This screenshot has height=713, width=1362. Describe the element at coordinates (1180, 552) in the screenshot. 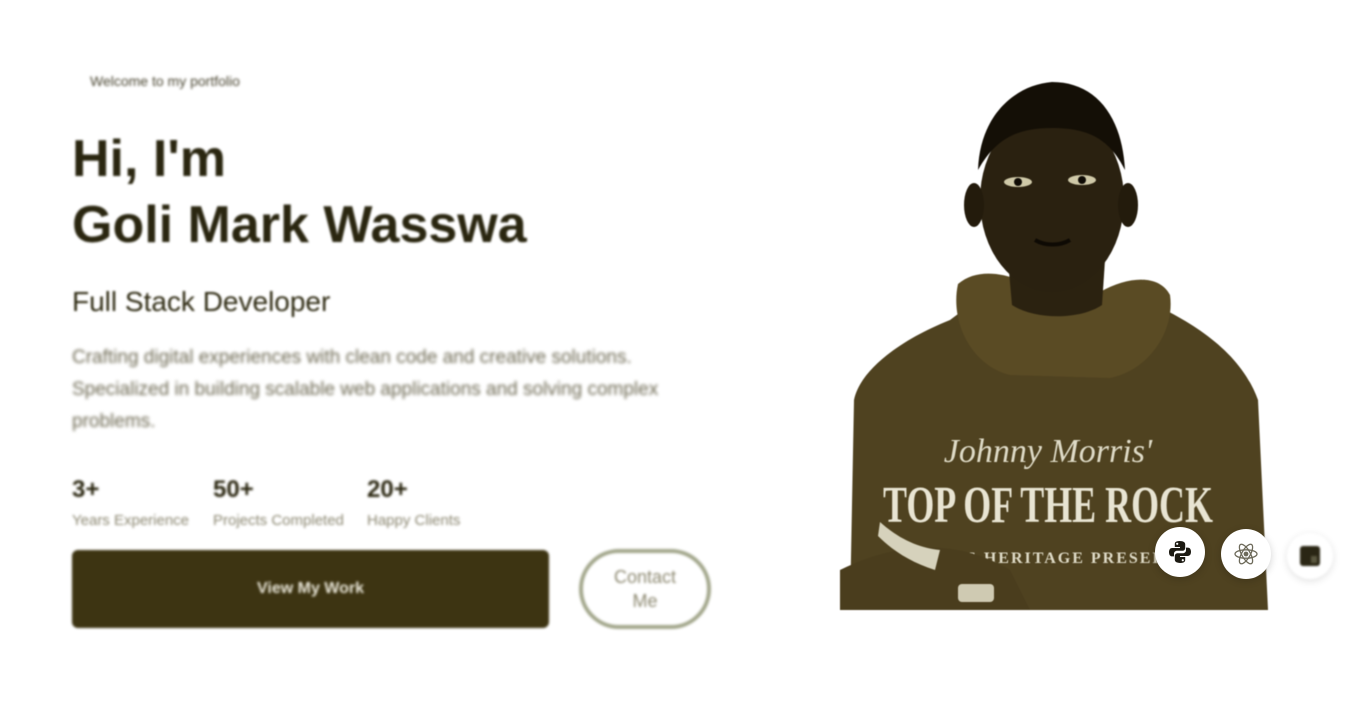

I see `python-icon` at that location.